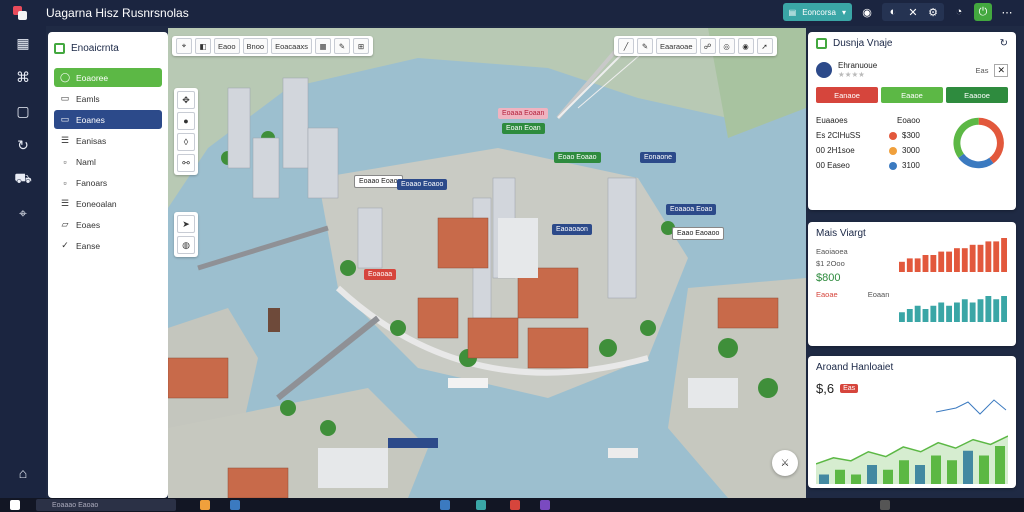 The width and height of the screenshot is (1024, 512). I want to click on record-icon: ●, so click(186, 121).